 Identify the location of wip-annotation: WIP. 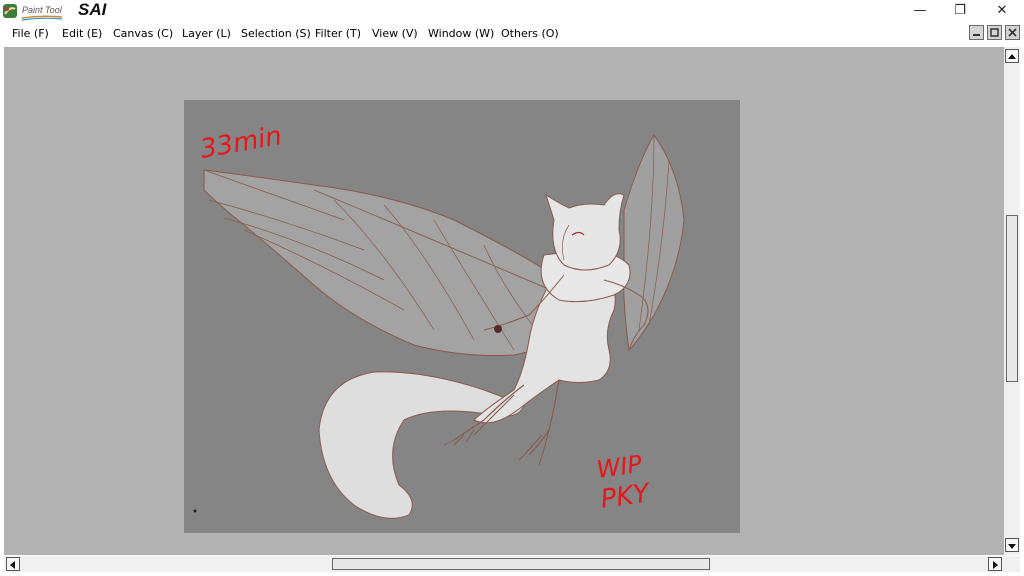
(619, 467).